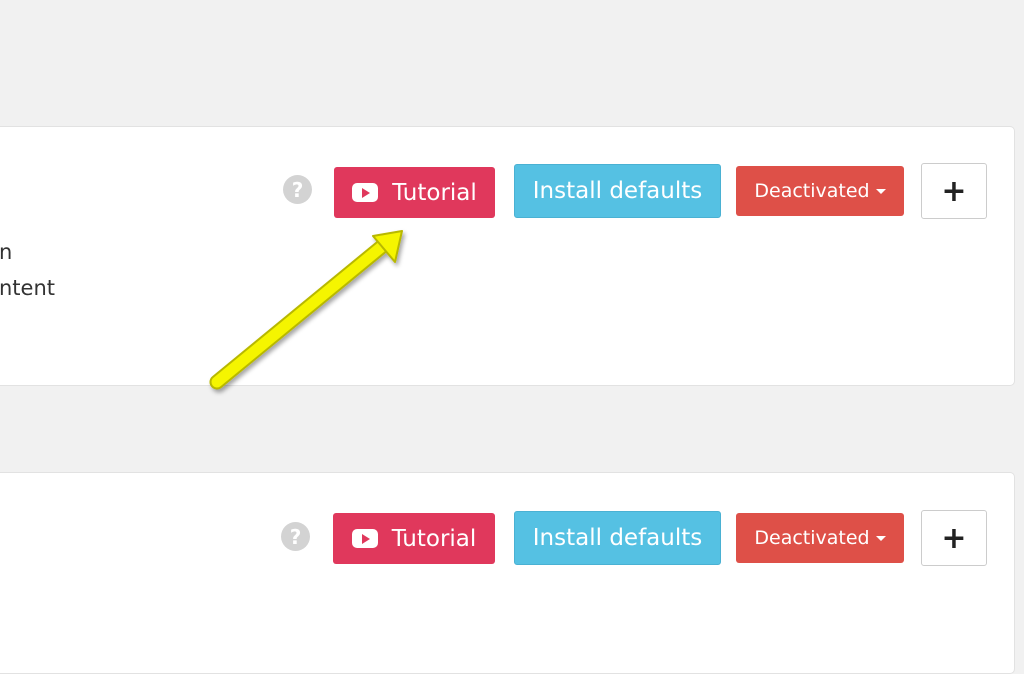  I want to click on description-line: ntent, so click(28, 288).